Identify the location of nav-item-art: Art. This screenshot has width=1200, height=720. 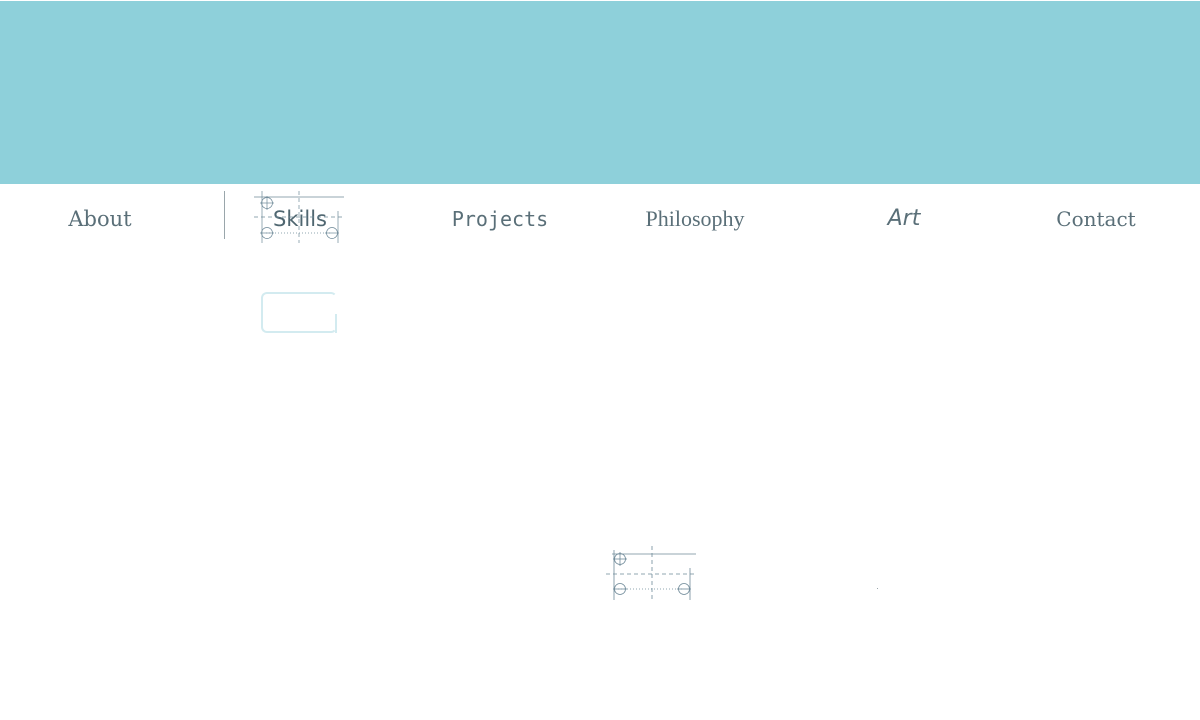
(904, 219).